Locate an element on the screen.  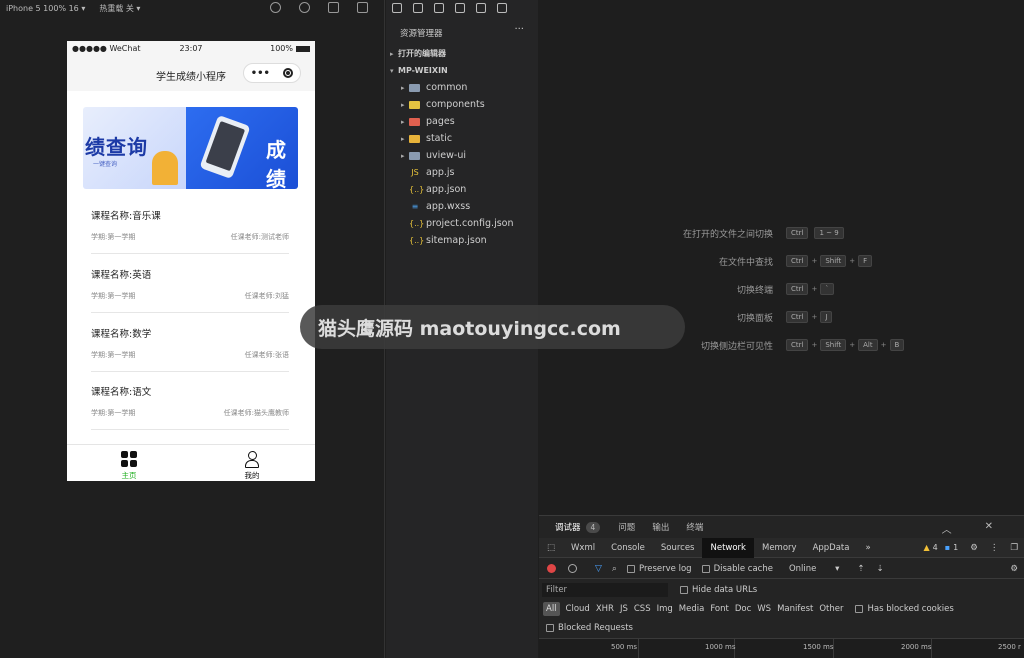
tree-item-label: app.wxss is located at coordinates (448, 206).